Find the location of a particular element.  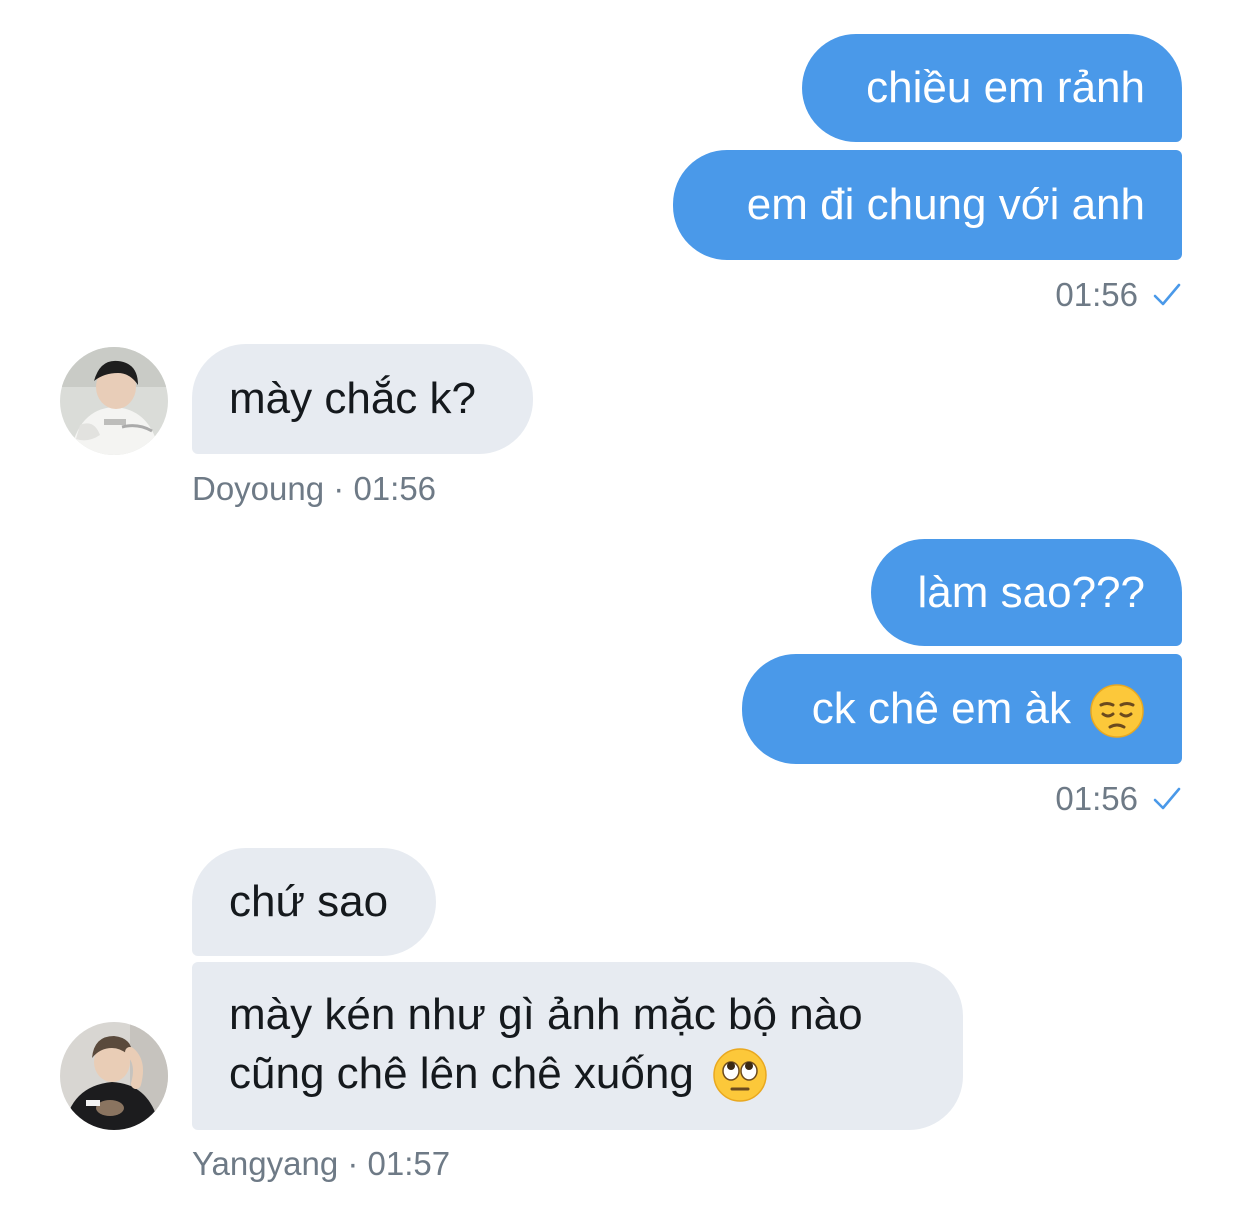

sender-name: Doyoung is located at coordinates (258, 488).